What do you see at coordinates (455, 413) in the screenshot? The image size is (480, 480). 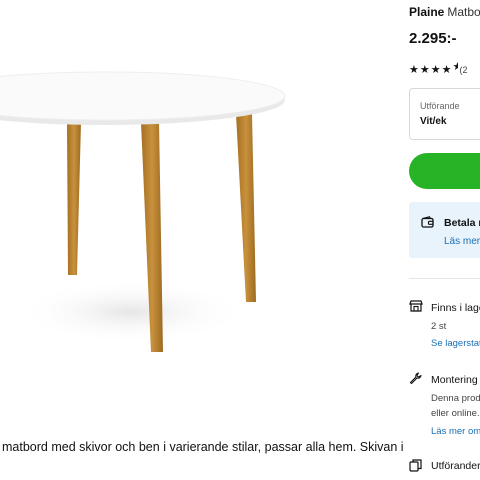 I see `assembly-text-line-2: eller online.` at bounding box center [455, 413].